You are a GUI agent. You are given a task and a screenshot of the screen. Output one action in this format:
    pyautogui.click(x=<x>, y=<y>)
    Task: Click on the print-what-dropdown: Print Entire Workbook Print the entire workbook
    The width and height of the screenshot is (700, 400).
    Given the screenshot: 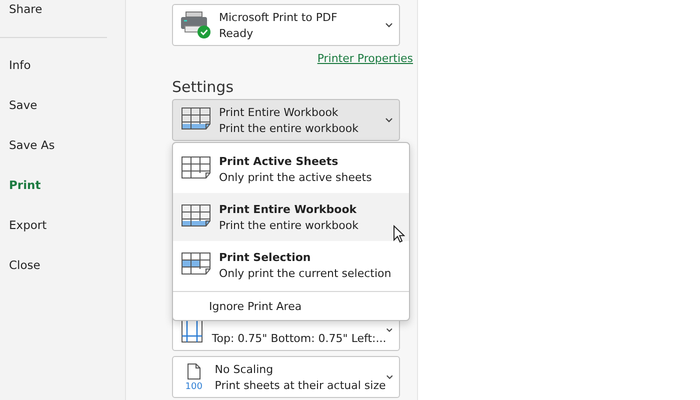 What is the action you would take?
    pyautogui.click(x=286, y=120)
    